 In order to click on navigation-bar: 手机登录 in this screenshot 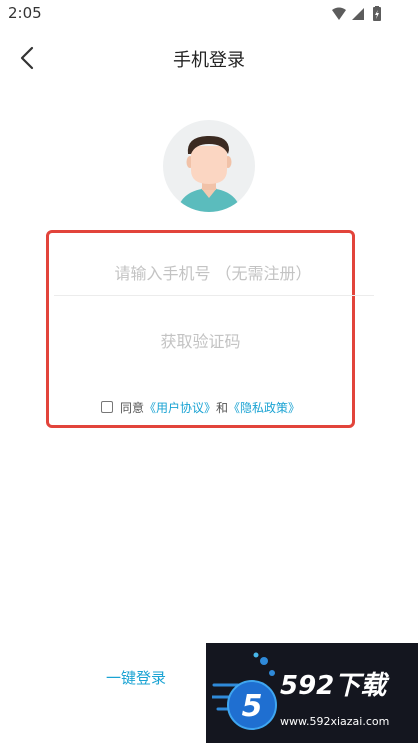, I will do `click(209, 58)`.